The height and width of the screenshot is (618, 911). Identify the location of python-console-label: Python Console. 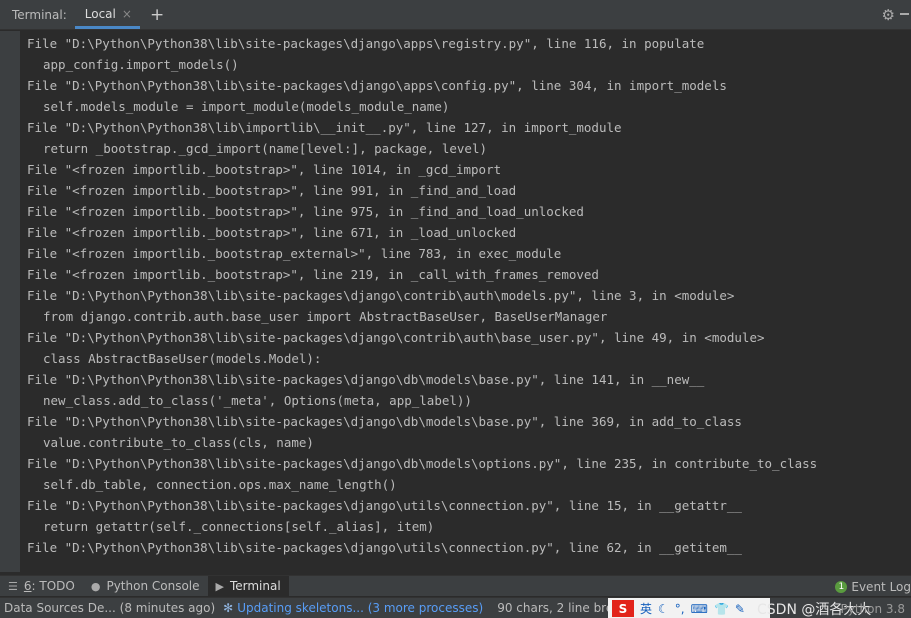
(153, 586).